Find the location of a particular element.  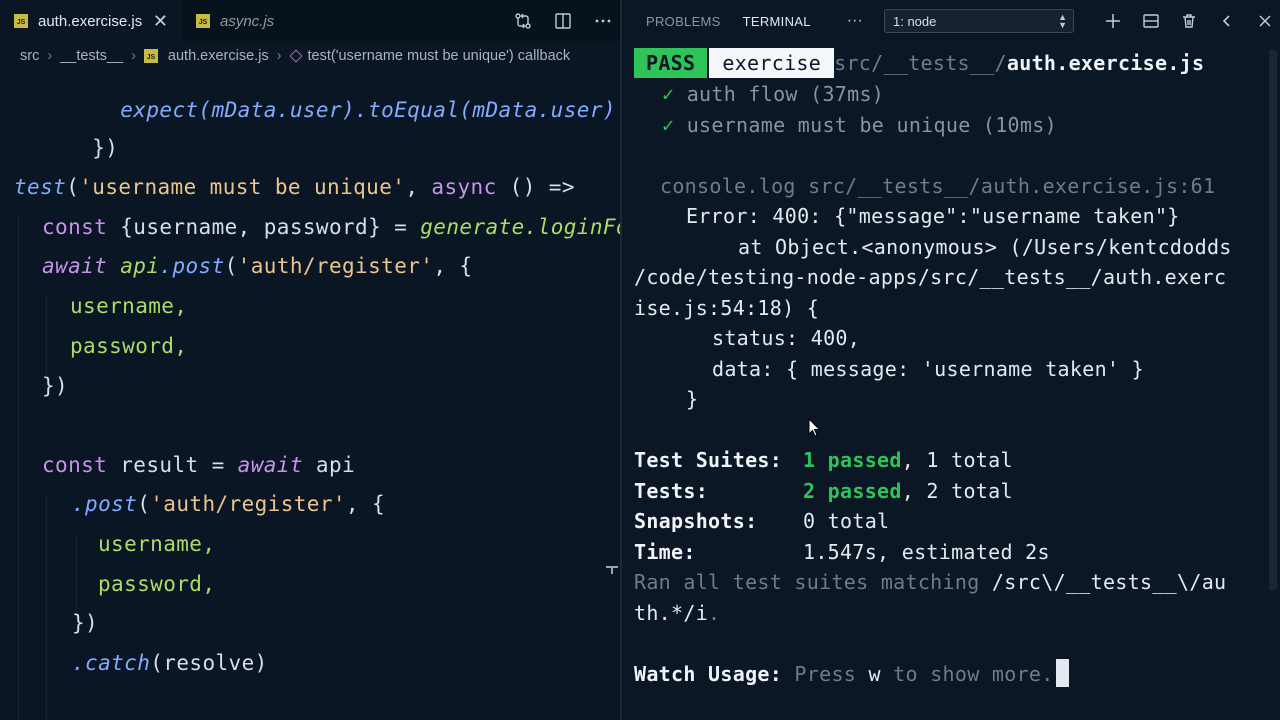

close-icon is located at coordinates (1263, 21).